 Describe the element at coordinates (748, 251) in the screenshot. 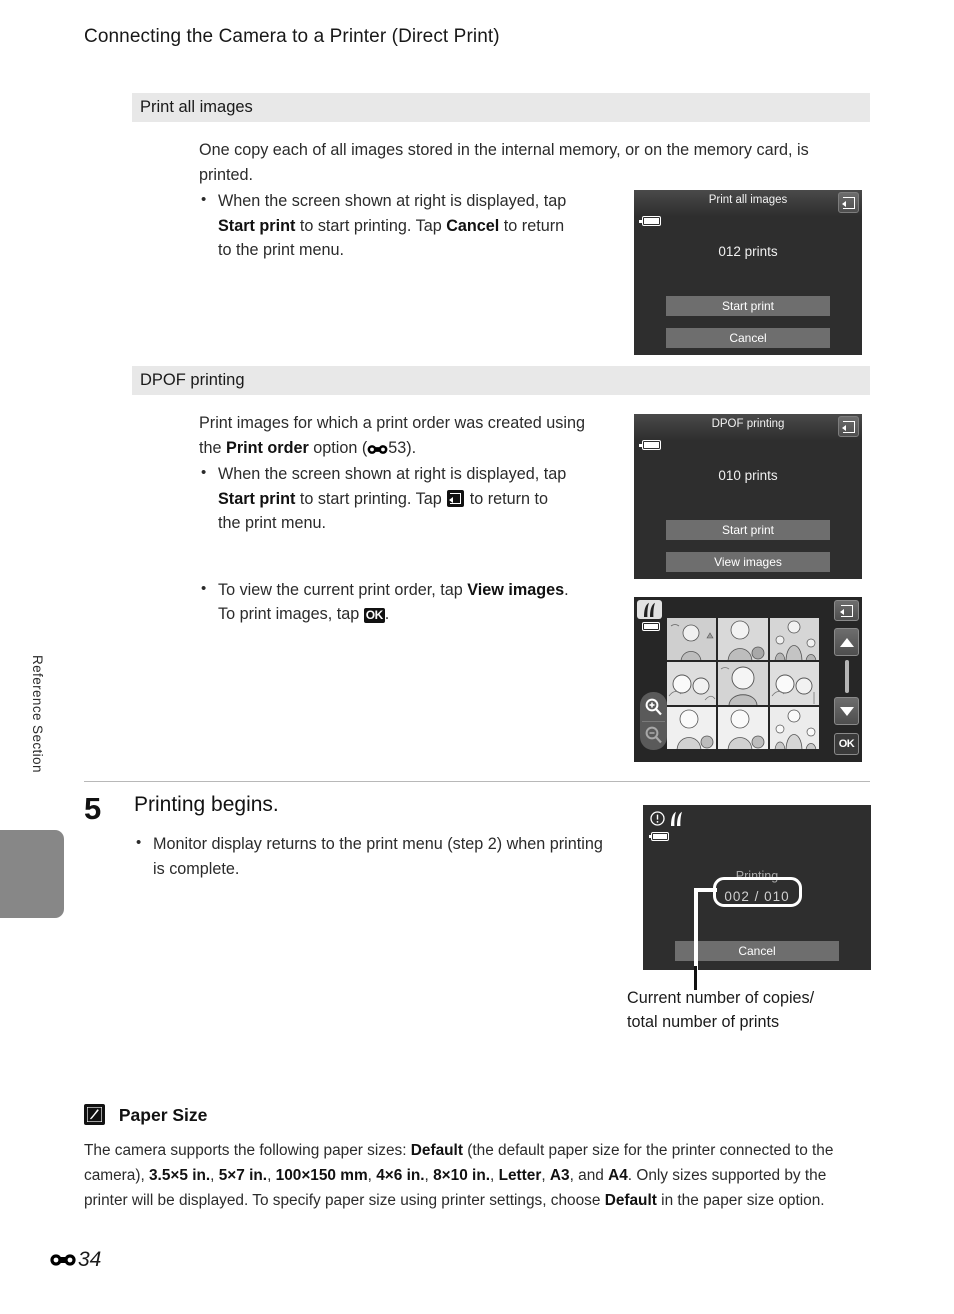

I see `print-count-label: 012 prints` at that location.